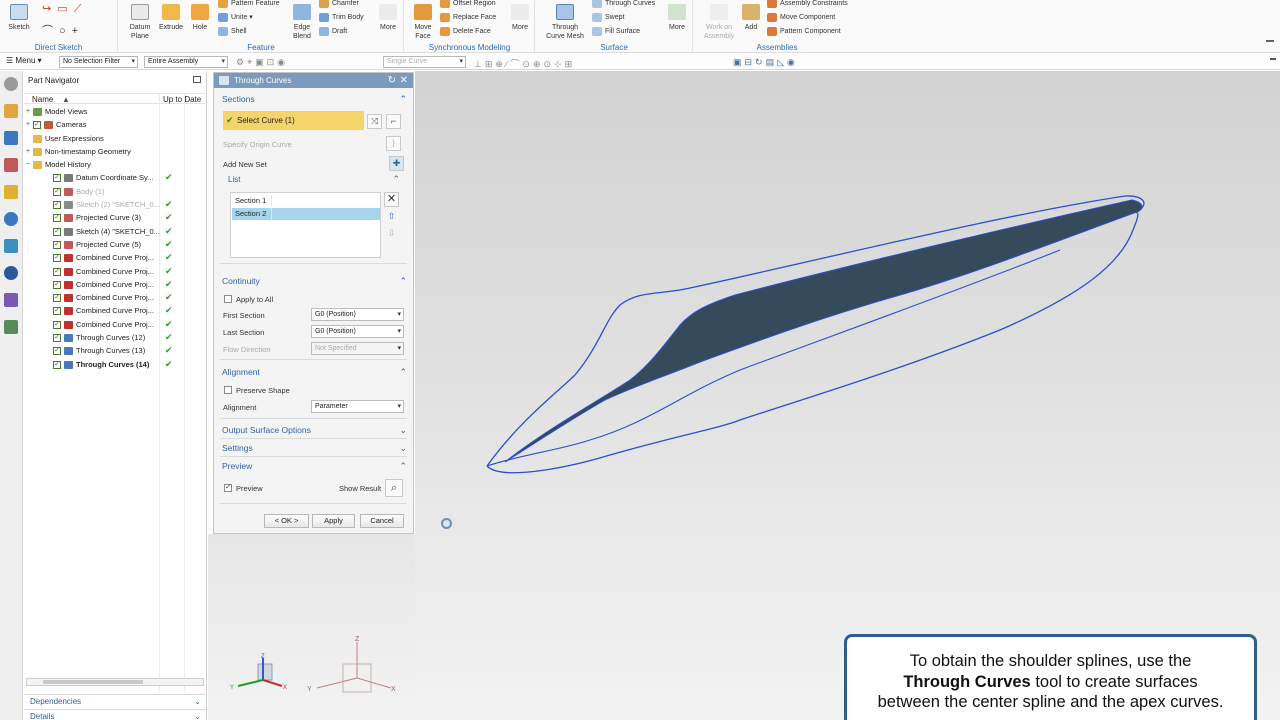  Describe the element at coordinates (314, 372) in the screenshot. I see `alignment-group-header: Alignment ⌃` at that location.